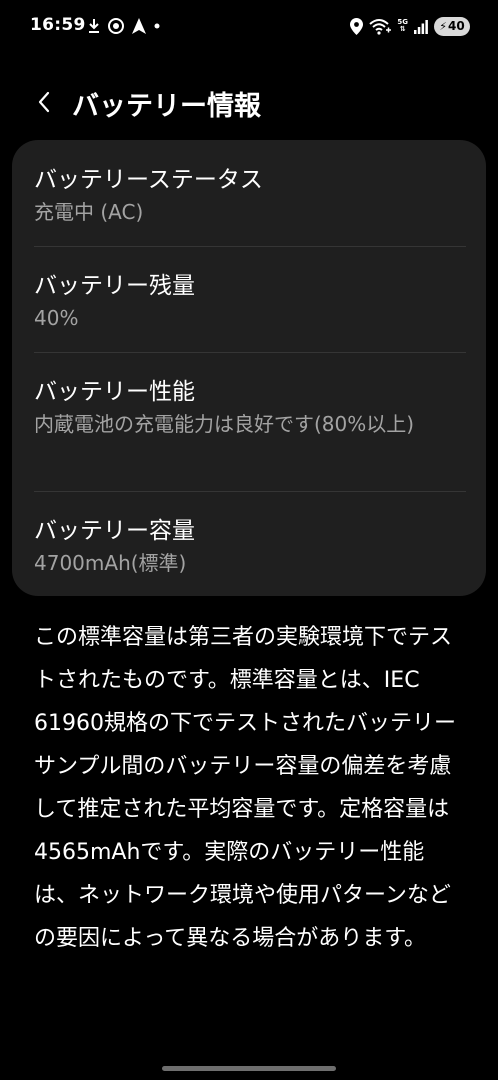  Describe the element at coordinates (114, 531) in the screenshot. I see `battery-capacity-title: バッテリー容量` at that location.